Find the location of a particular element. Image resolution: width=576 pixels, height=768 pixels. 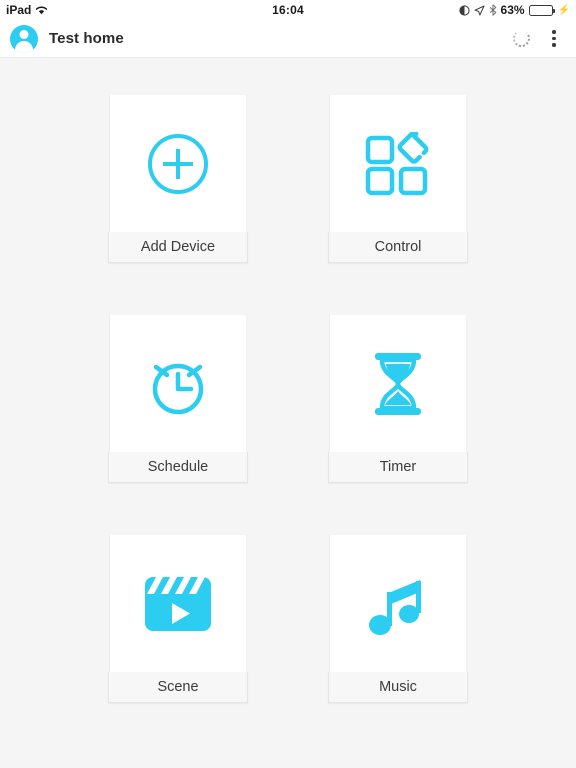

tile-schedule: Schedule is located at coordinates (178, 399).